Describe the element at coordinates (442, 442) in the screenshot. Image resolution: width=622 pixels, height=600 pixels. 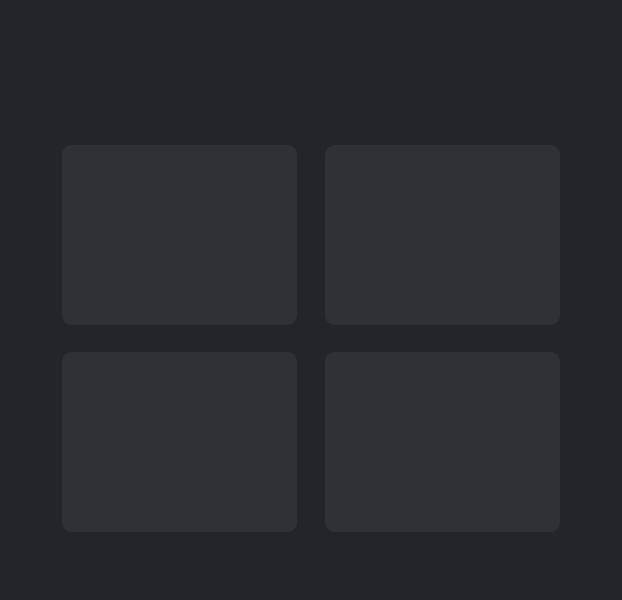
I see `tile-bottom-right` at that location.